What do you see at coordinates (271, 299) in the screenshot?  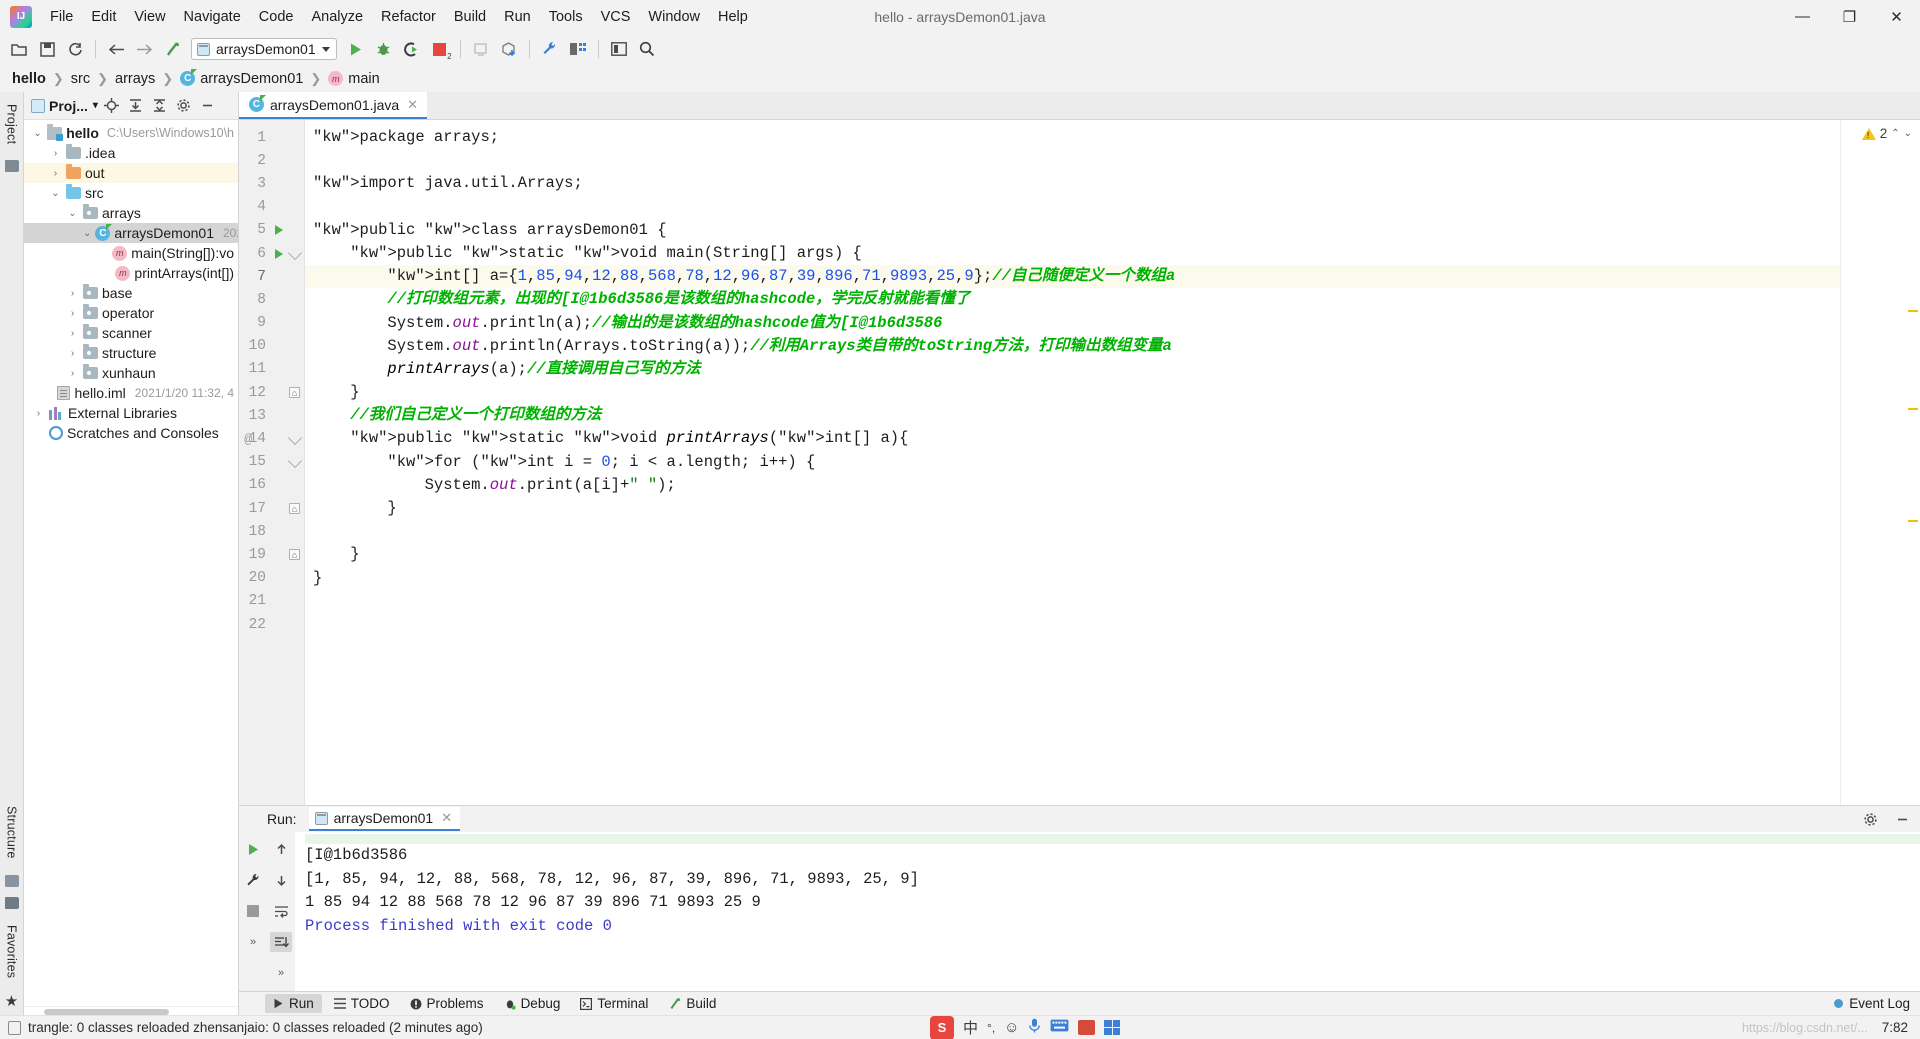 I see `gutter-line: 8` at bounding box center [271, 299].